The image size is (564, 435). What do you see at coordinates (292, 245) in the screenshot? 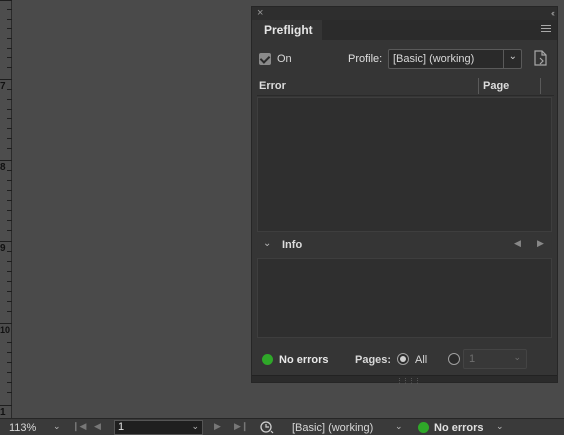
I see `info-label: Info` at bounding box center [292, 245].